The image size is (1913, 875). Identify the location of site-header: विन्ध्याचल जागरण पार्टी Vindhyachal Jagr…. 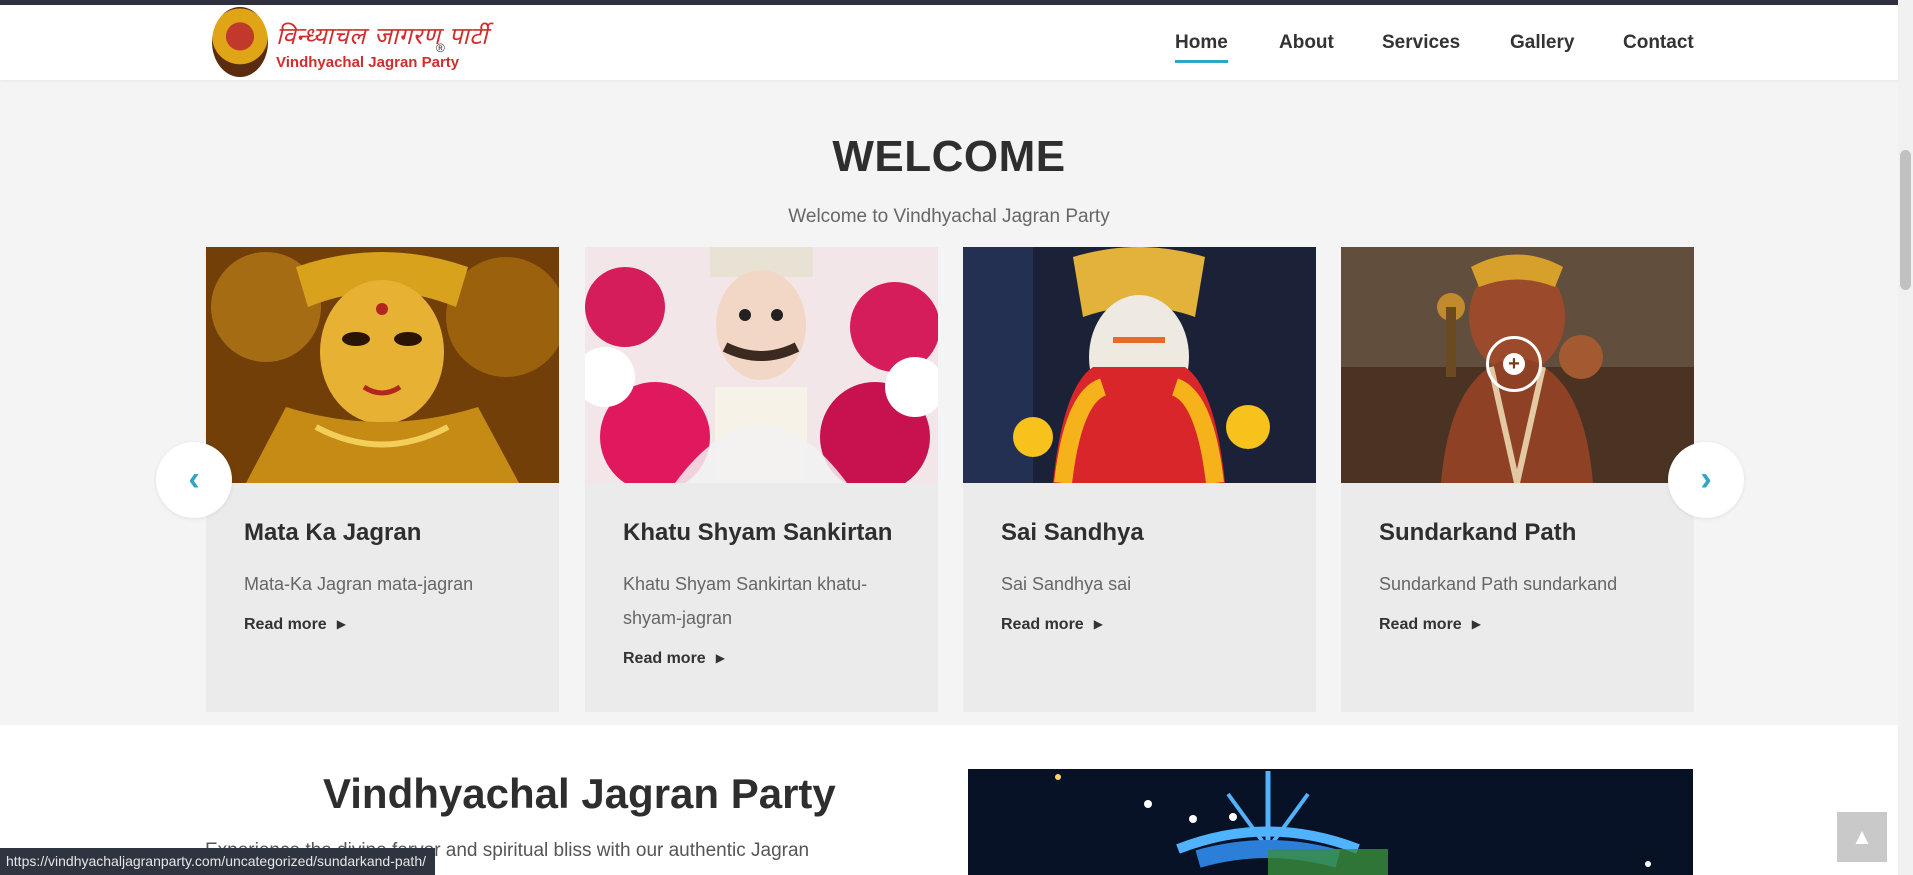
(949, 42).